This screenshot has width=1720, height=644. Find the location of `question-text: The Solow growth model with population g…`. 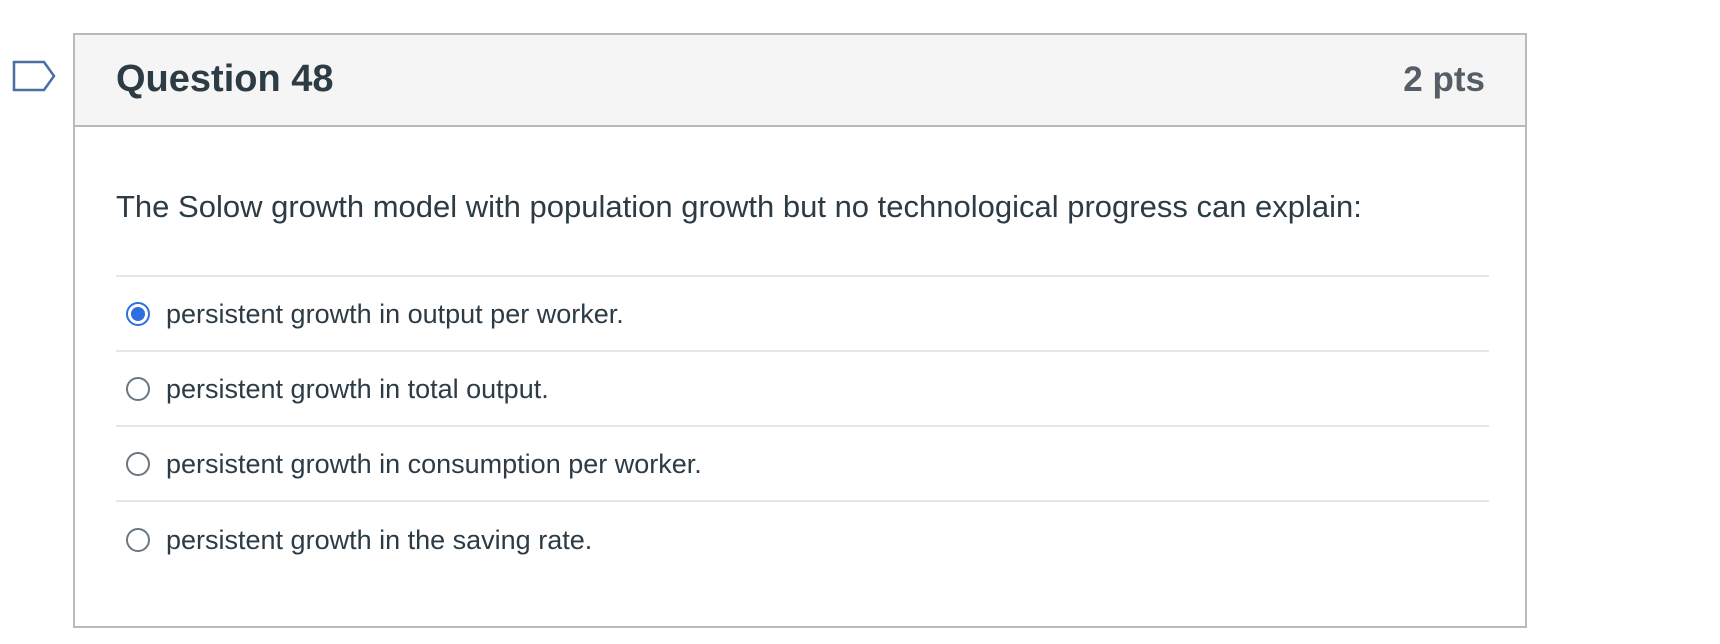

question-text: The Solow growth model with population g… is located at coordinates (739, 206).